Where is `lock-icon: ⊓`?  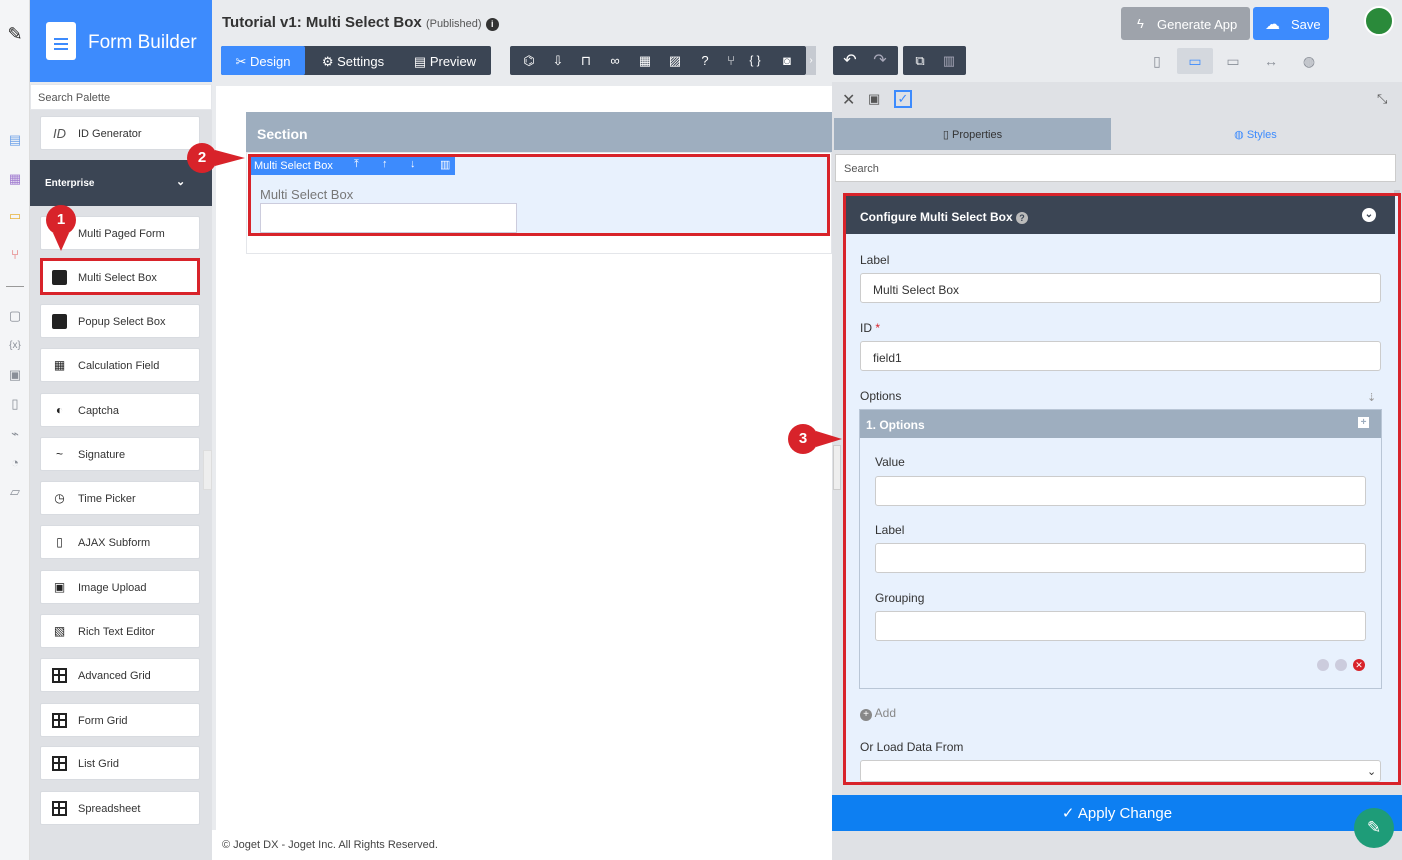 lock-icon: ⊓ is located at coordinates (586, 60).